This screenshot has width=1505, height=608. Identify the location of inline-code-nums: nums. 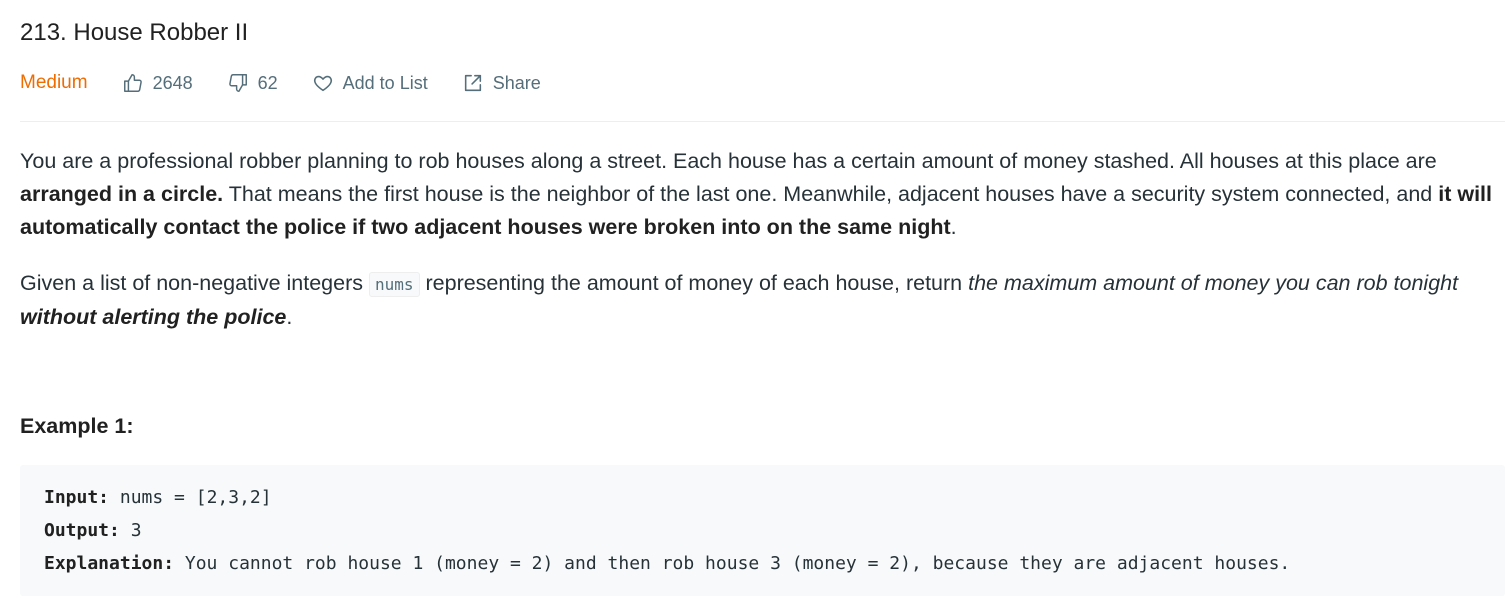
(394, 284).